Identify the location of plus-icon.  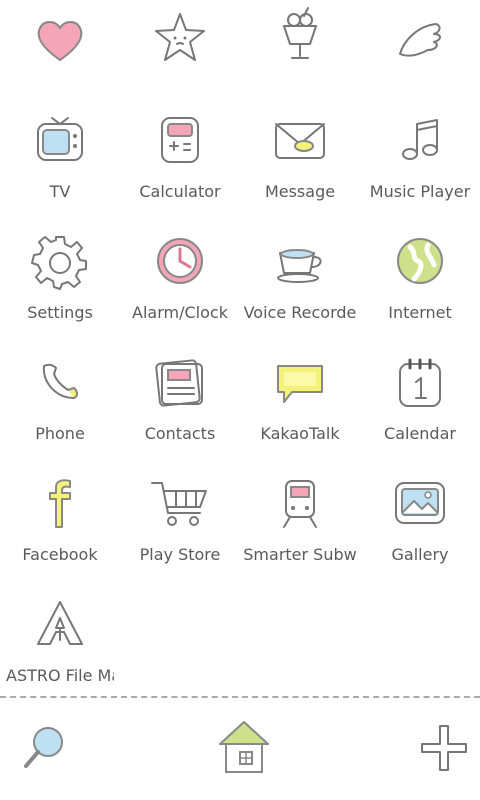
(444, 748).